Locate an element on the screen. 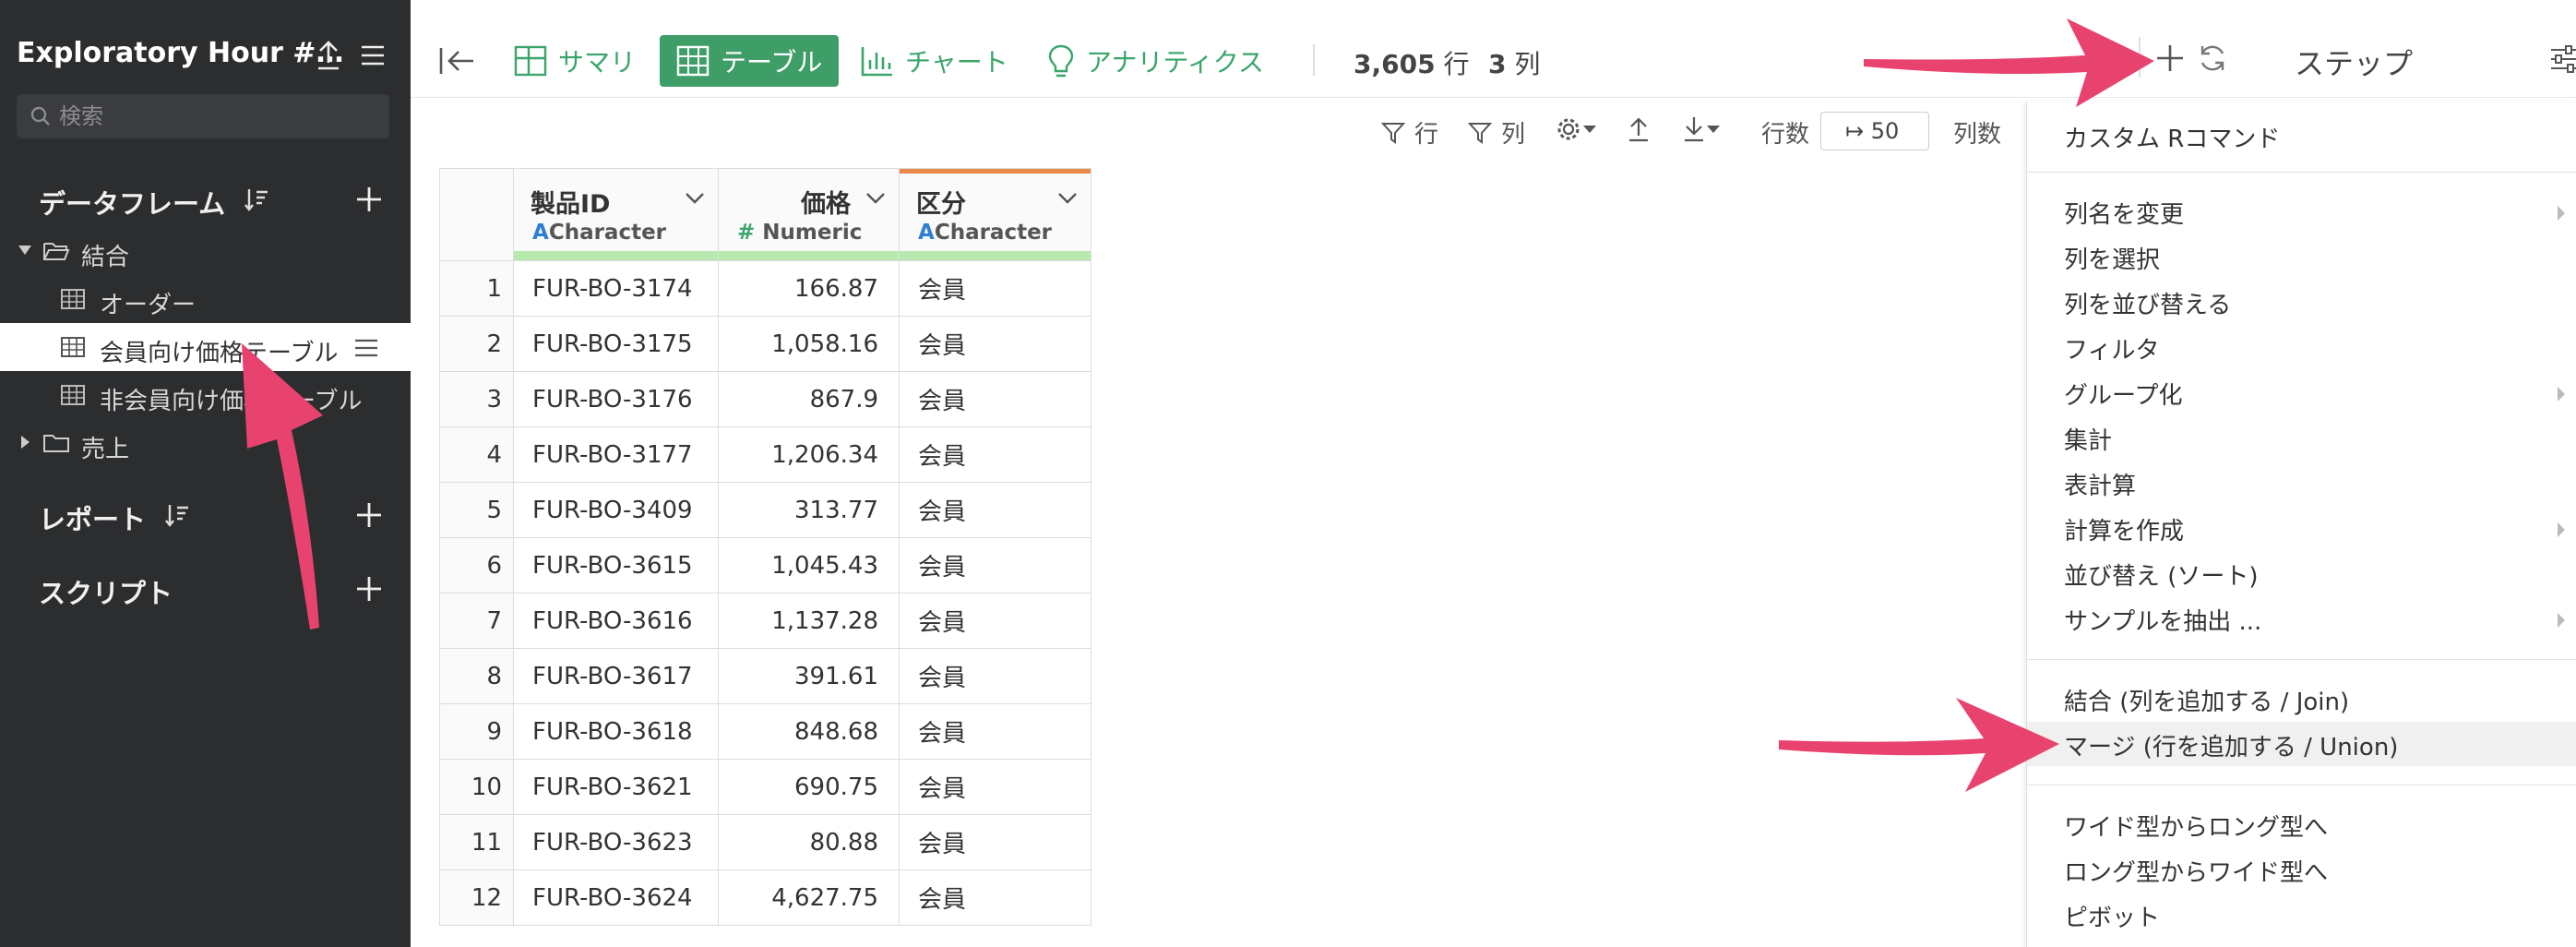 This screenshot has width=2576, height=947. tree-folder-label: 結合 is located at coordinates (106, 257).